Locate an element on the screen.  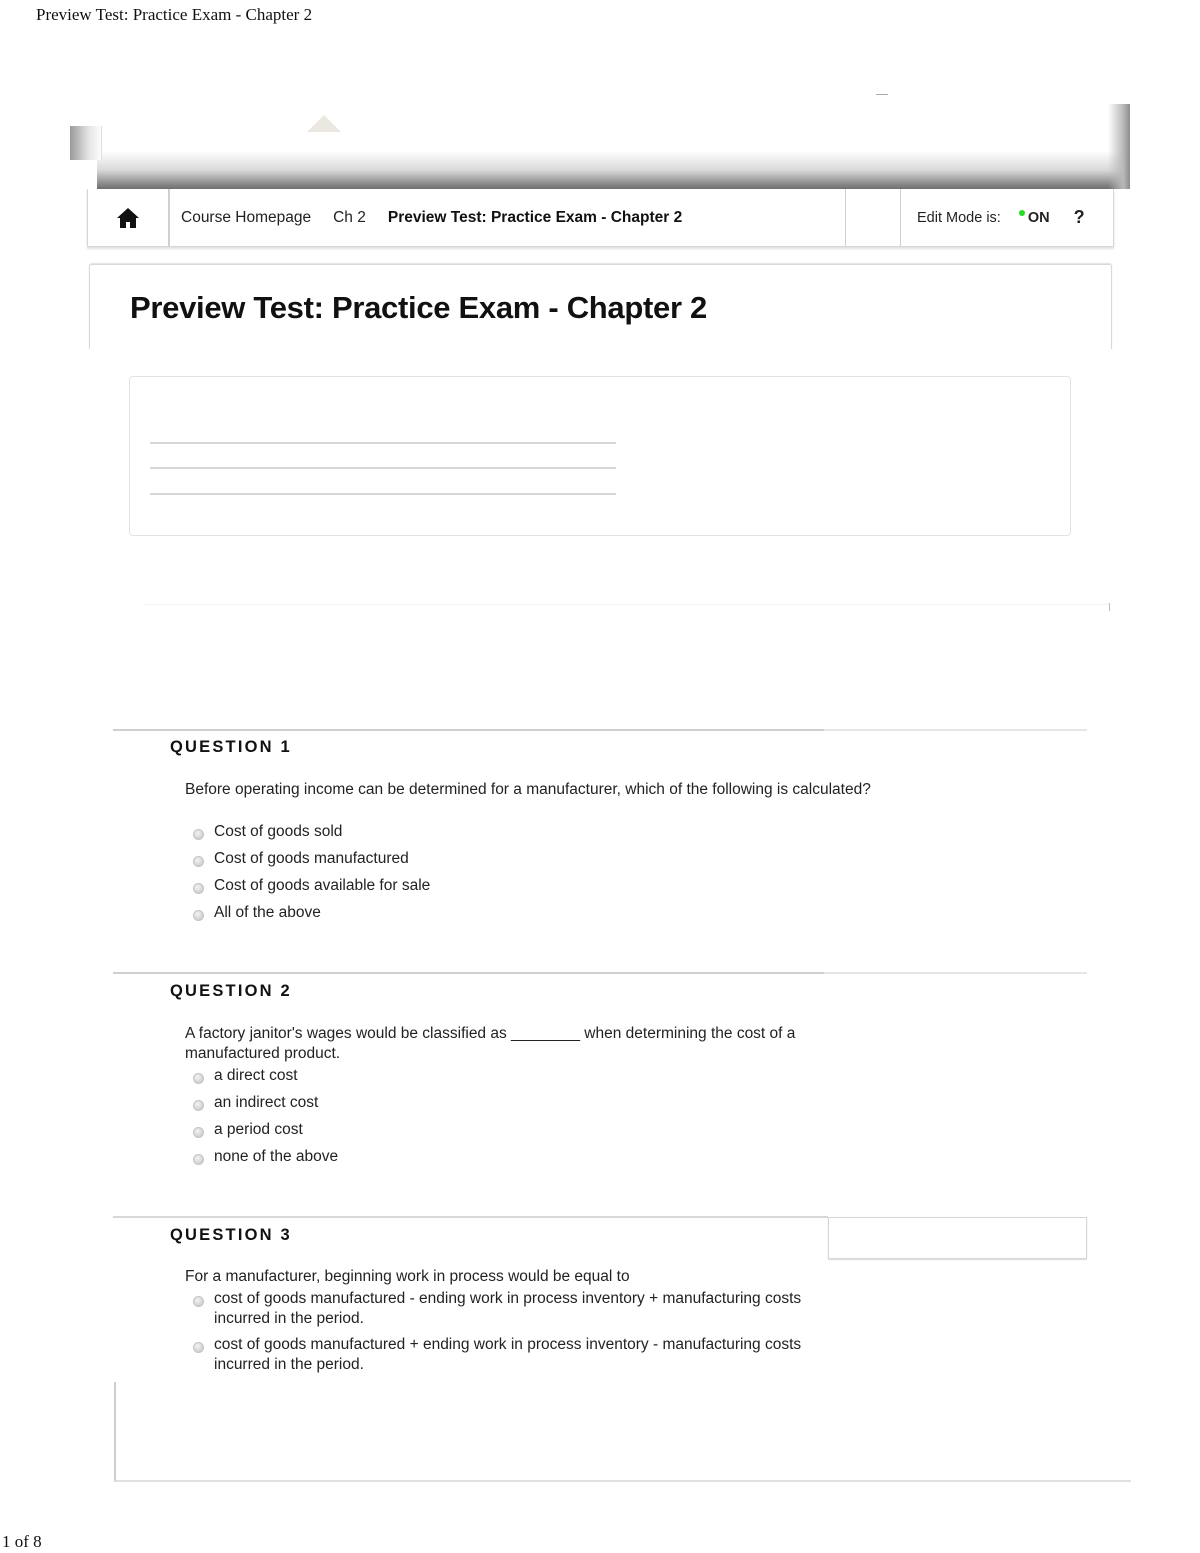
question-heading: QUESTION 2 is located at coordinates (231, 991).